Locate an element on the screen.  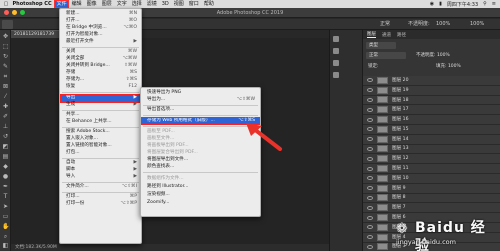
tab-paths: 路径 is located at coordinates (401, 35).